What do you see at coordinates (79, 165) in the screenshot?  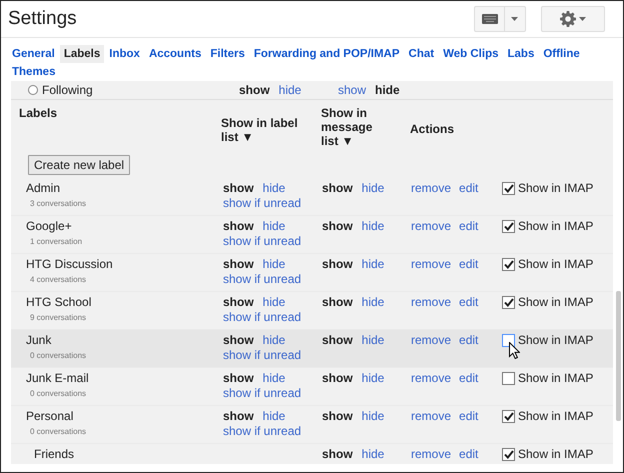 I see `create-label-button: Create new label` at bounding box center [79, 165].